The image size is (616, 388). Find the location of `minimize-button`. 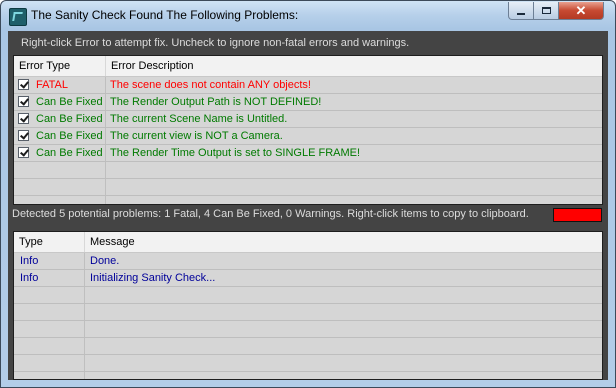

minimize-button is located at coordinates (521, 11).